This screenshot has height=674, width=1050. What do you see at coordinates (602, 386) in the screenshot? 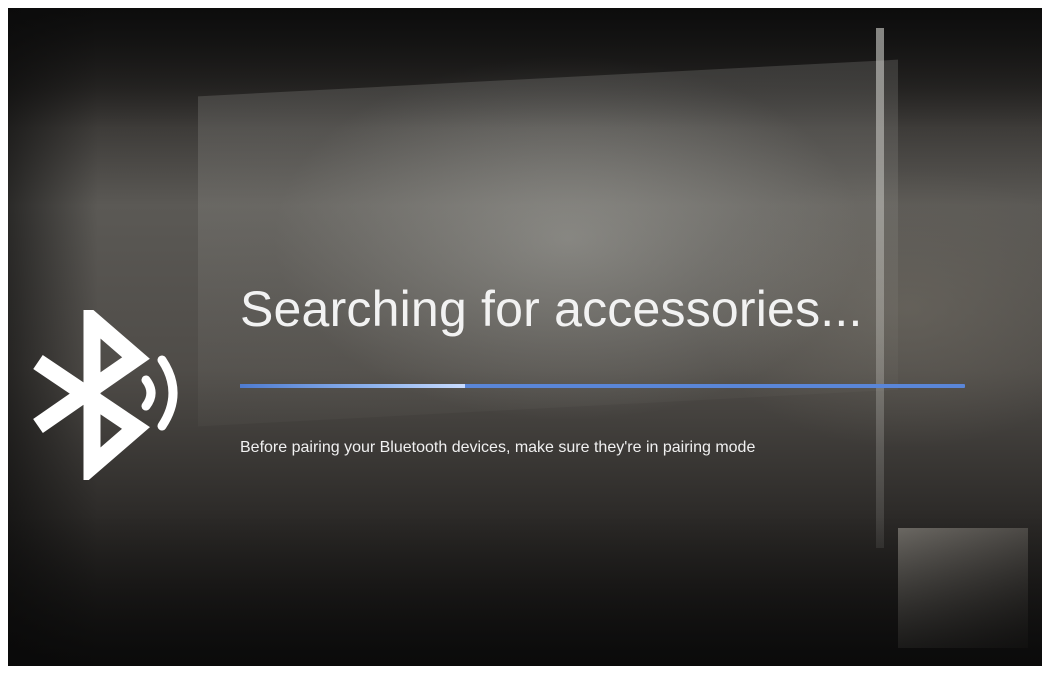
I see `search-progress-bar` at bounding box center [602, 386].